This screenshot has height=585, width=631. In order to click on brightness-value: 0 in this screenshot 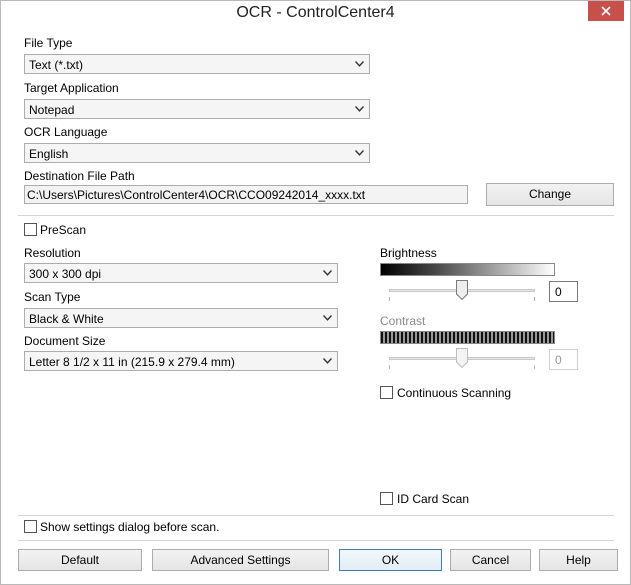, I will do `click(558, 292)`.